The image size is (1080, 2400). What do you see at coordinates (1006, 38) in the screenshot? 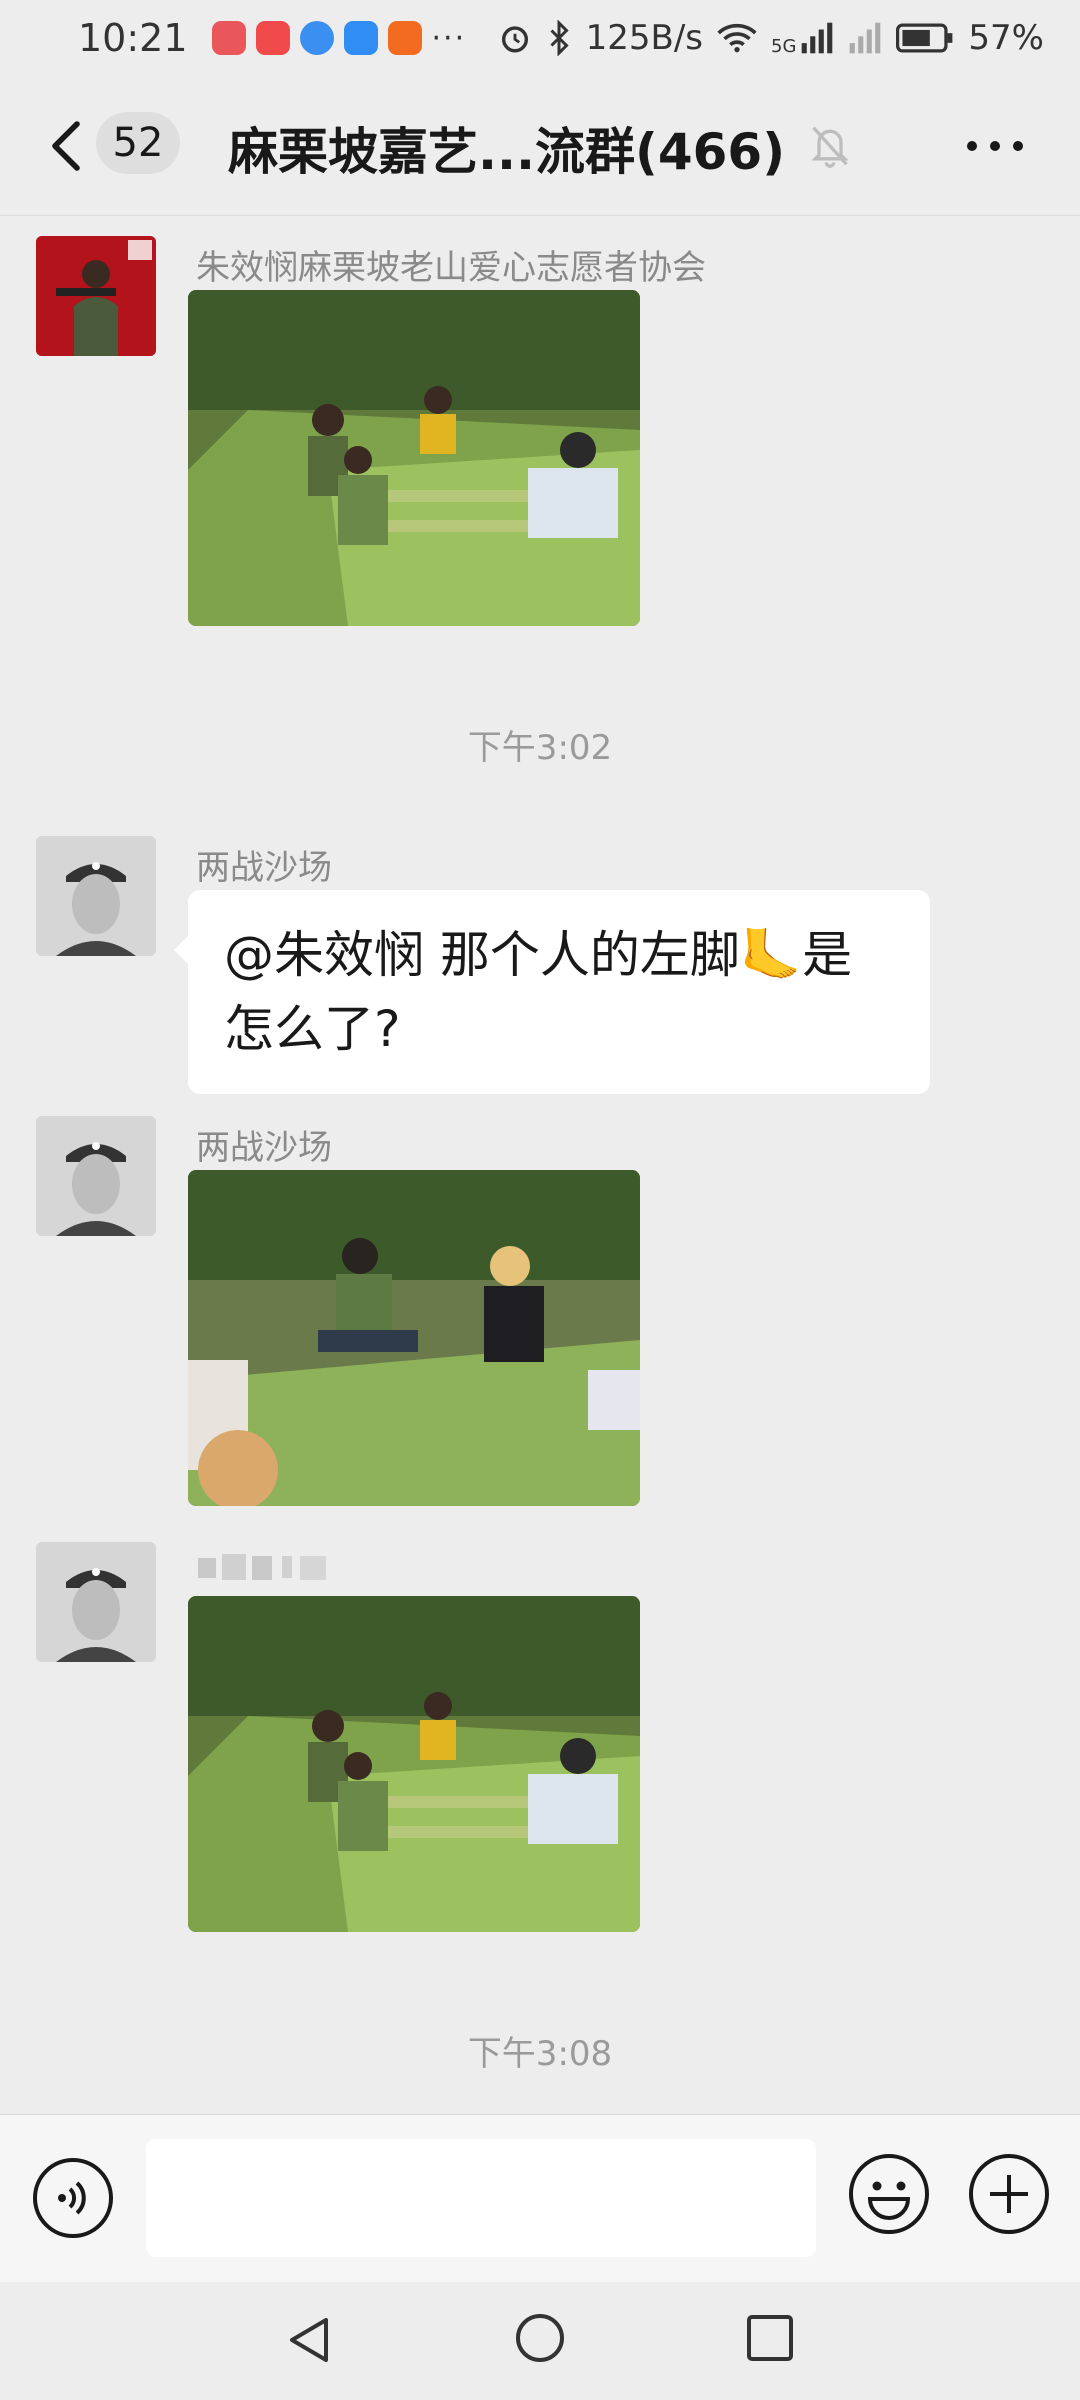
I see `battery-percent: 57%` at bounding box center [1006, 38].